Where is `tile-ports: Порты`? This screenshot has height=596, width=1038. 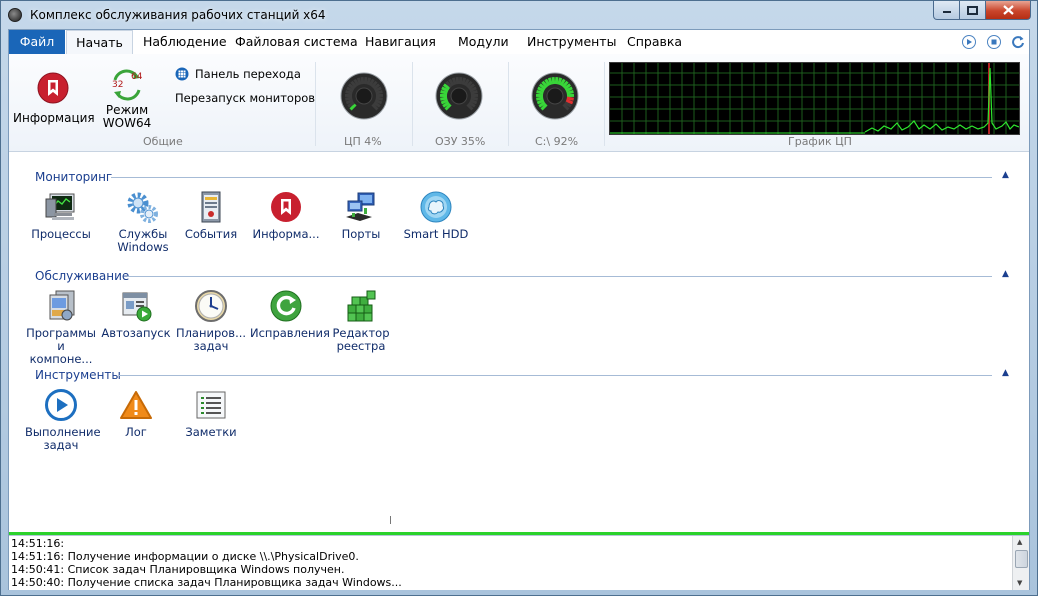
tile-ports: Порты is located at coordinates (361, 215).